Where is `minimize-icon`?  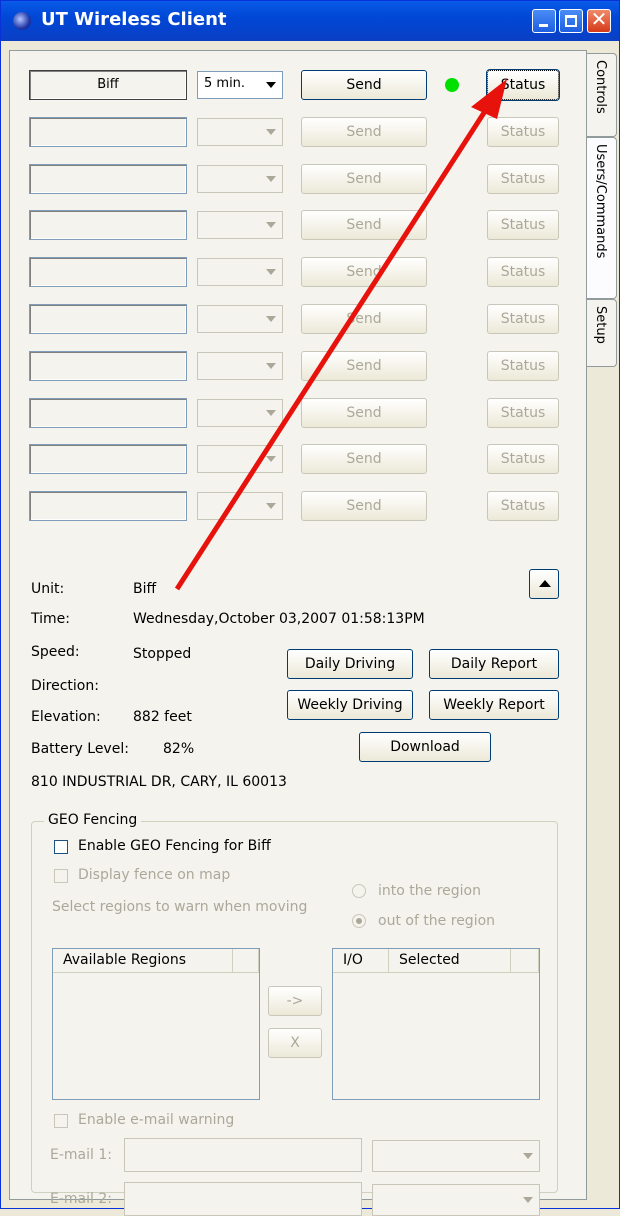
minimize-icon is located at coordinates (543, 25).